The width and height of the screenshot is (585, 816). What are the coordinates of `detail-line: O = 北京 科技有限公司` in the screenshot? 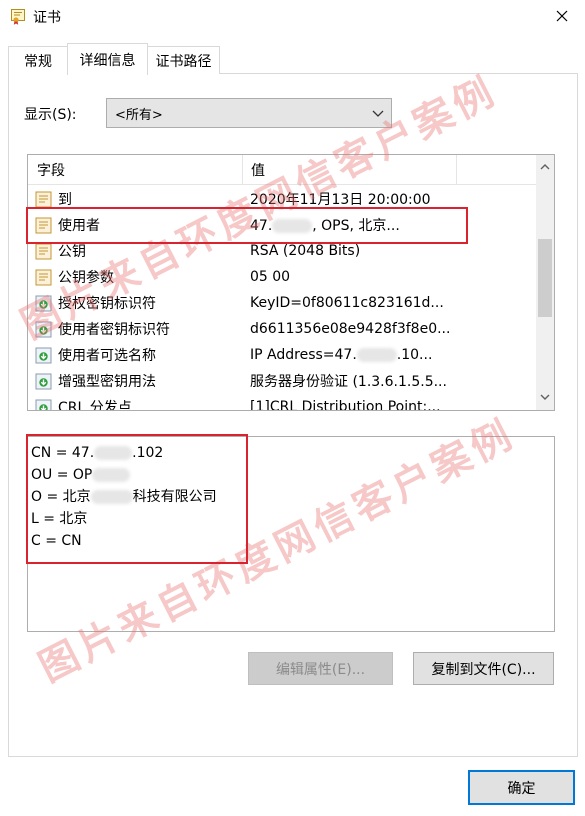 It's located at (291, 497).